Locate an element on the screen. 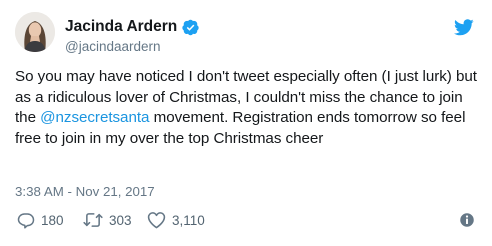 The height and width of the screenshot is (246, 492). avatar is located at coordinates (35, 32).